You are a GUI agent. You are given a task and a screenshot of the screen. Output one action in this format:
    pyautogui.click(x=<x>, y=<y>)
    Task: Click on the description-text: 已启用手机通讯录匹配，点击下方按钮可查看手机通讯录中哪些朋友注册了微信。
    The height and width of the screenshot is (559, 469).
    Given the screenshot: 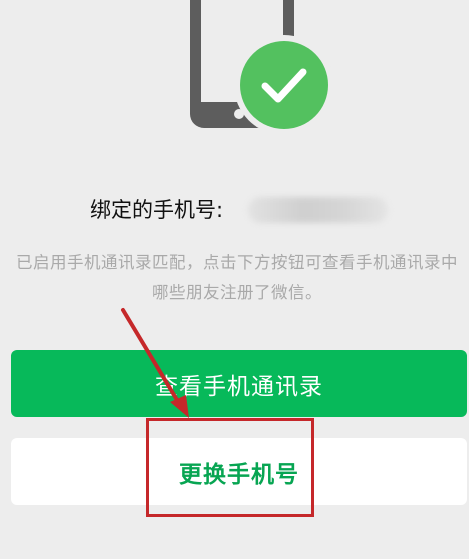 What is the action you would take?
    pyautogui.click(x=237, y=277)
    